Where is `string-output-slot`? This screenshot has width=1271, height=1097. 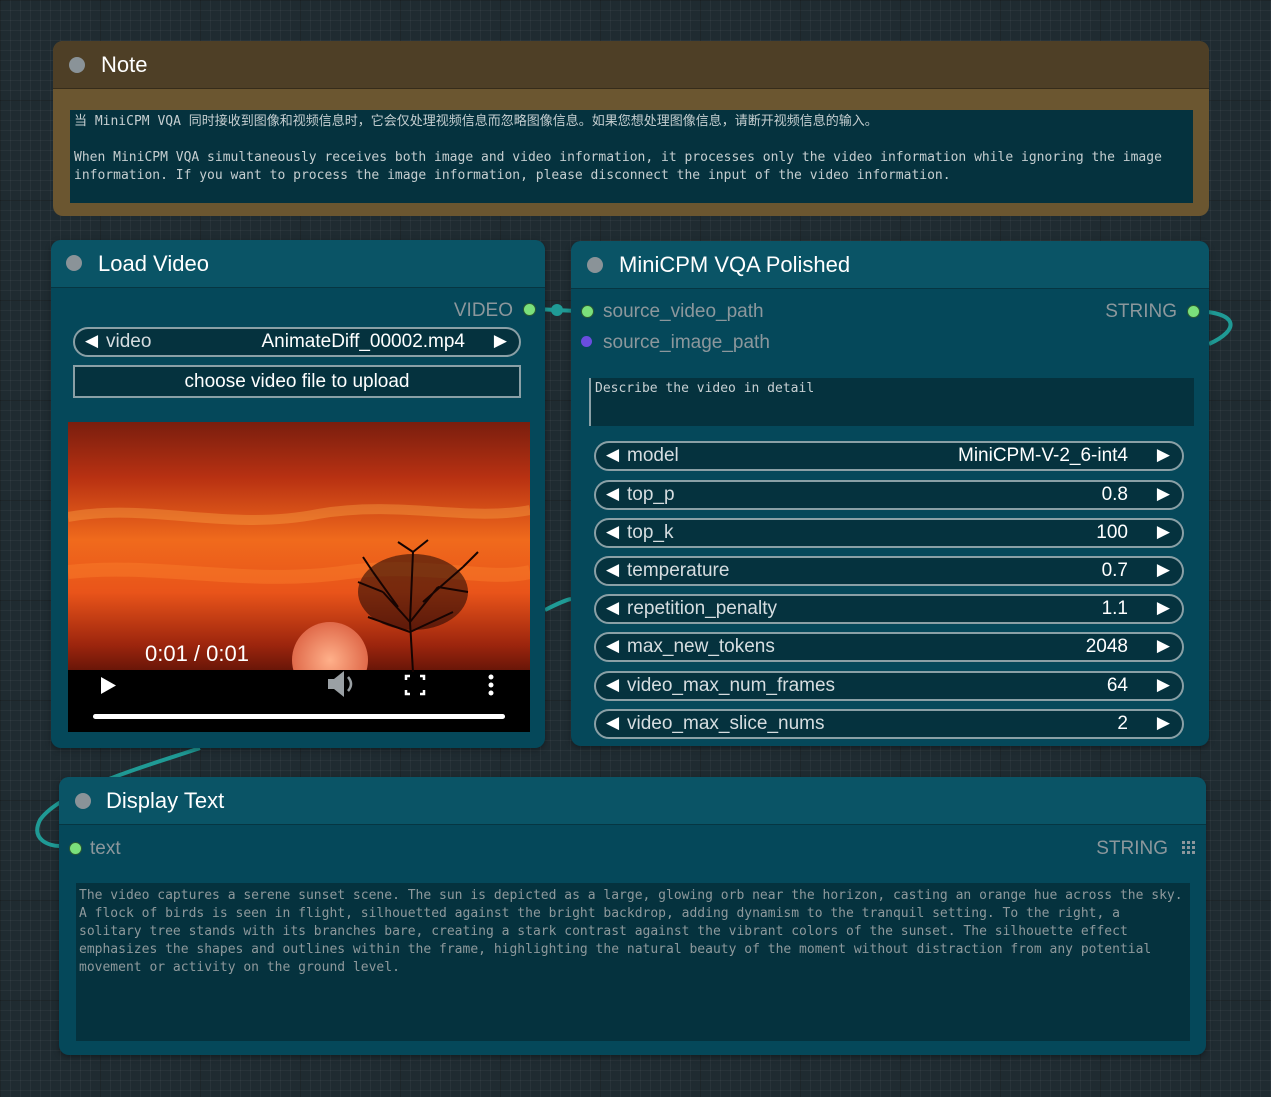
string-output-slot is located at coordinates (1193, 311).